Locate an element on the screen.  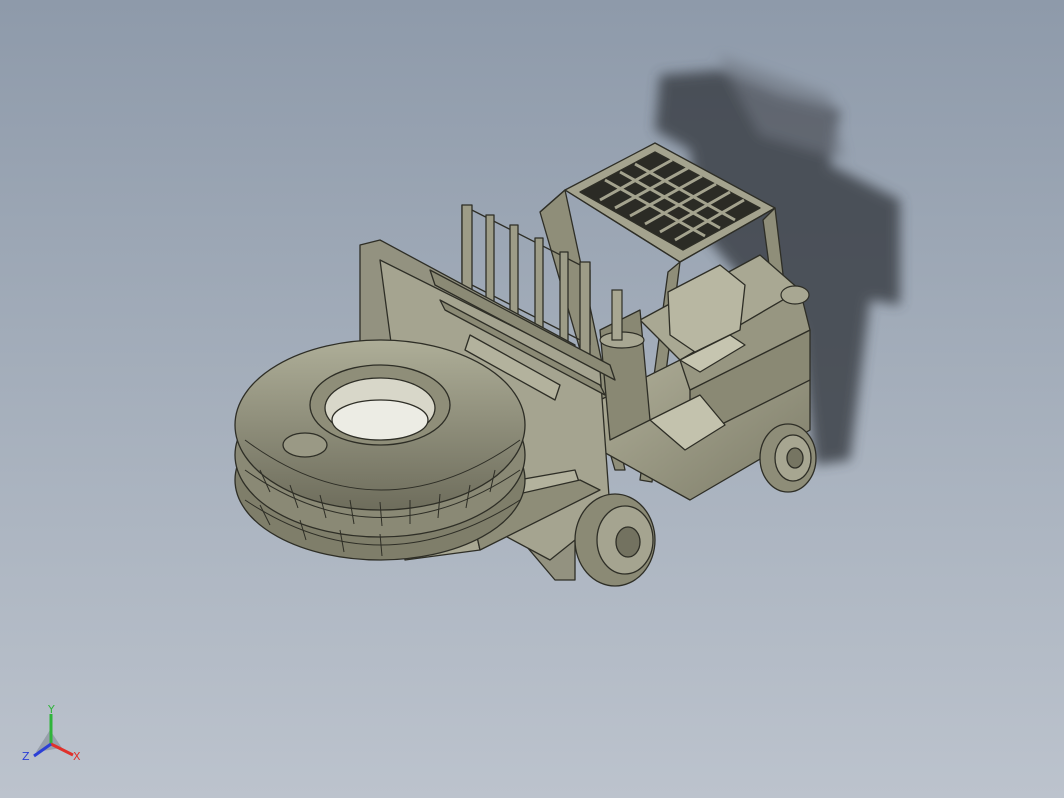
x-axis-label: X is located at coordinates (77, 756).